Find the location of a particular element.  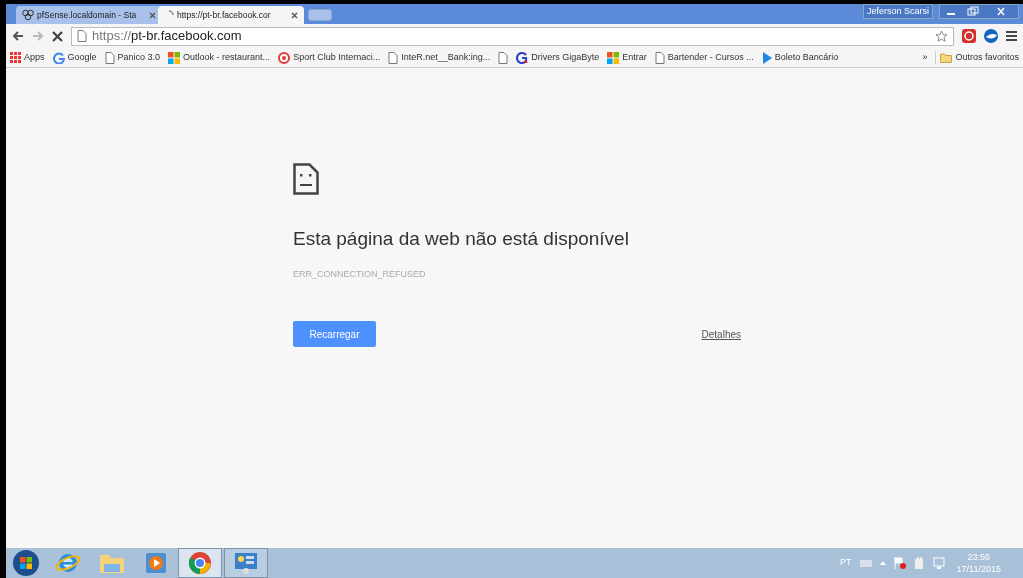

error-heading: Esta página da web não está disponível is located at coordinates (461, 239).